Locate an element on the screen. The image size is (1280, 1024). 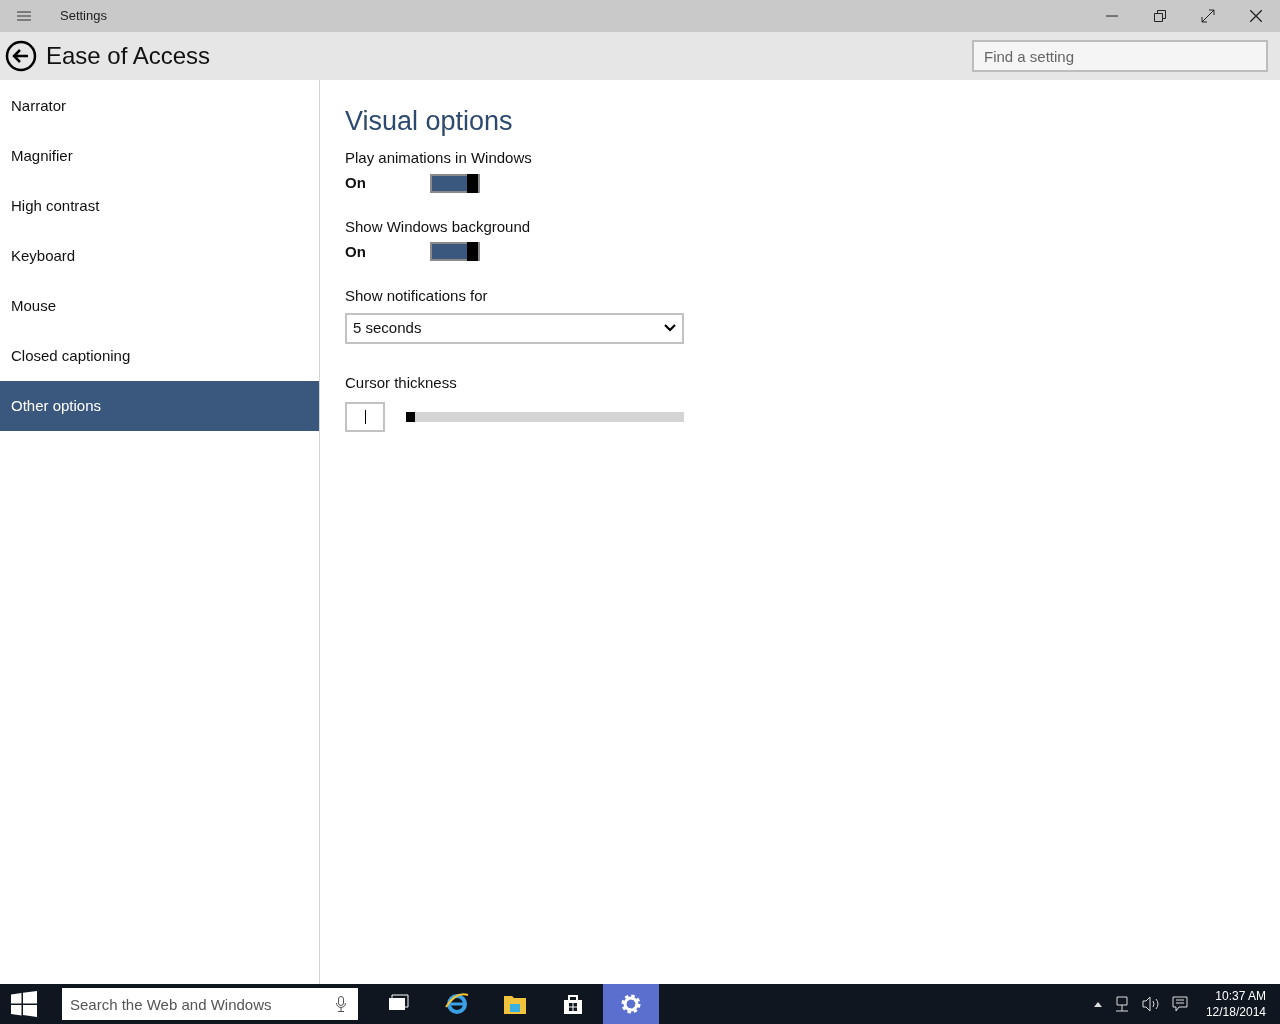
toggle-label: Play animations in Windows is located at coordinates (439, 158).